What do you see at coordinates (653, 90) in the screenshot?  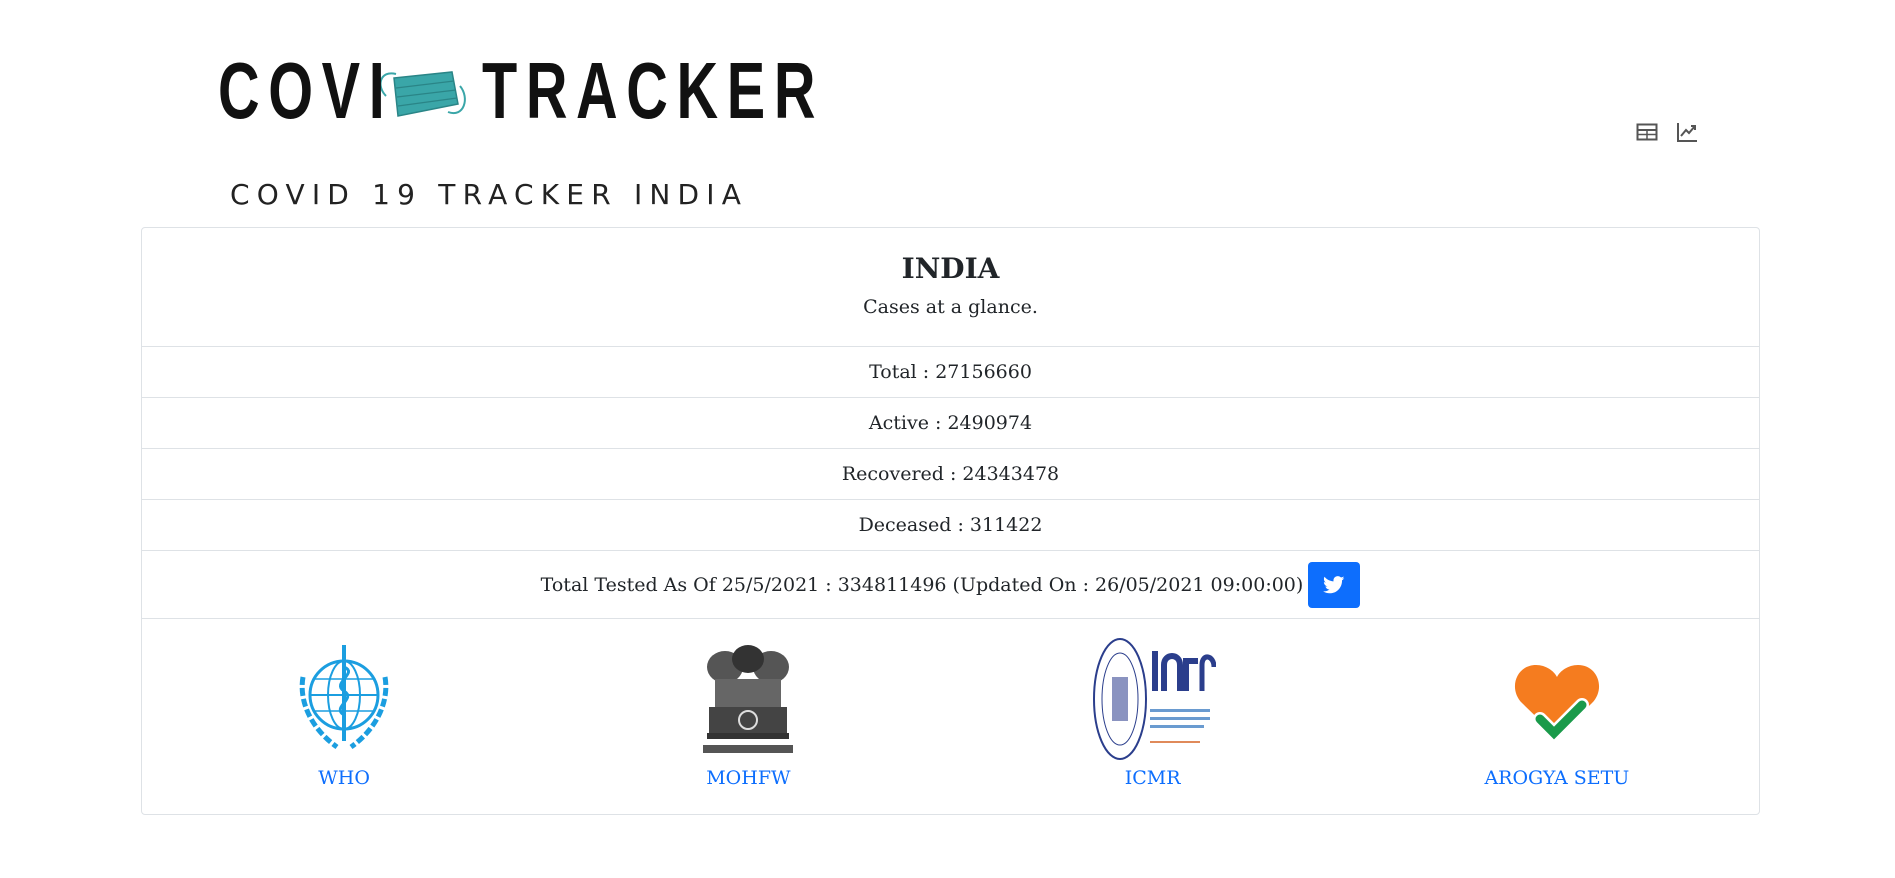 I see `logo-word-tracker: TRACKER` at bounding box center [653, 90].